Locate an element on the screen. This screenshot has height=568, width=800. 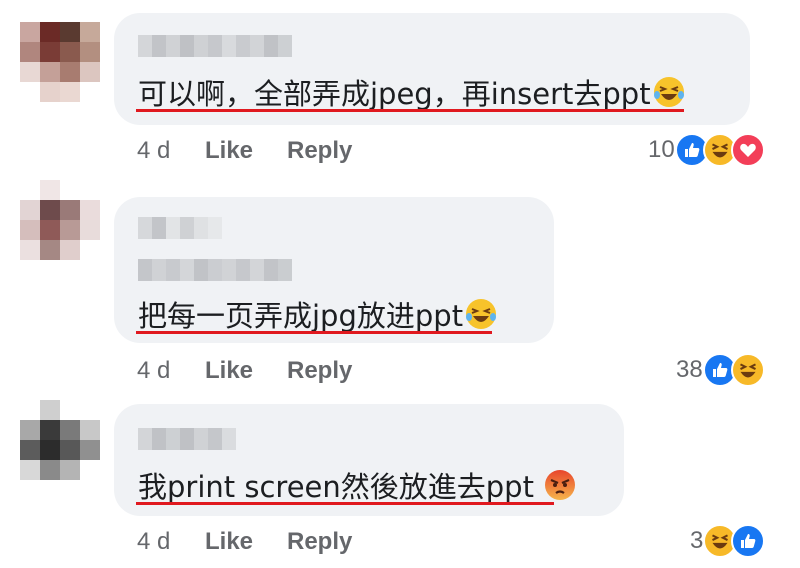
like-reaction-icon is located at coordinates (748, 541).